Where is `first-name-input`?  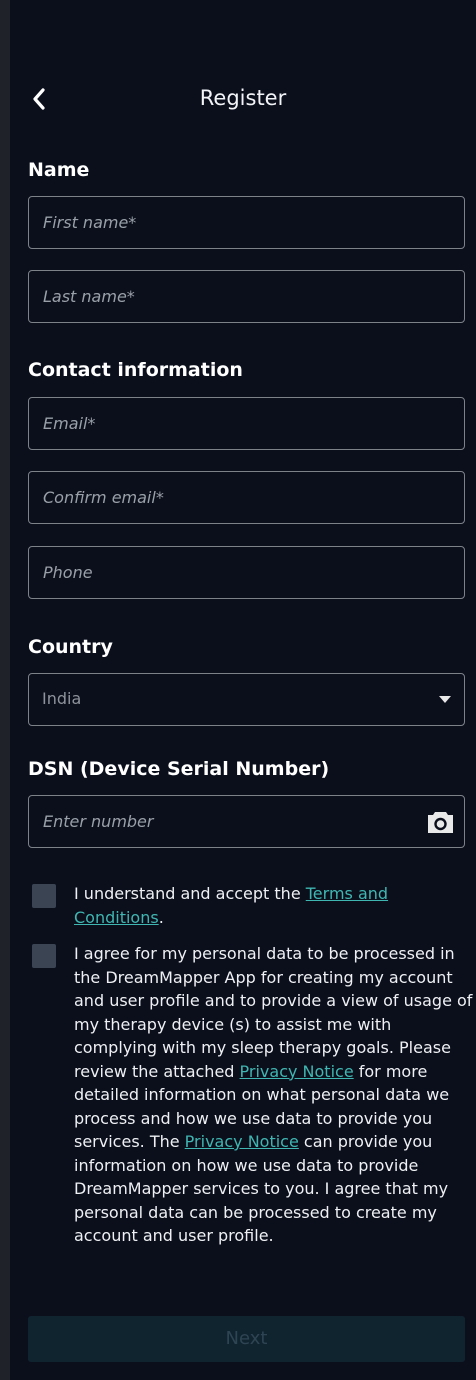
first-name-input is located at coordinates (246, 222).